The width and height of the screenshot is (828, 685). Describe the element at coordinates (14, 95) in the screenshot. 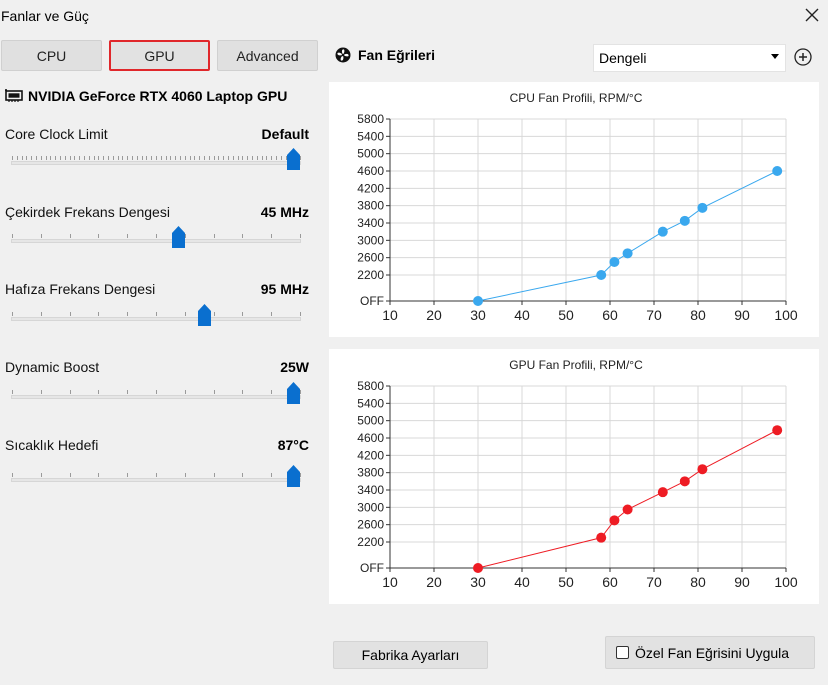

I see `gpu-card-icon` at that location.